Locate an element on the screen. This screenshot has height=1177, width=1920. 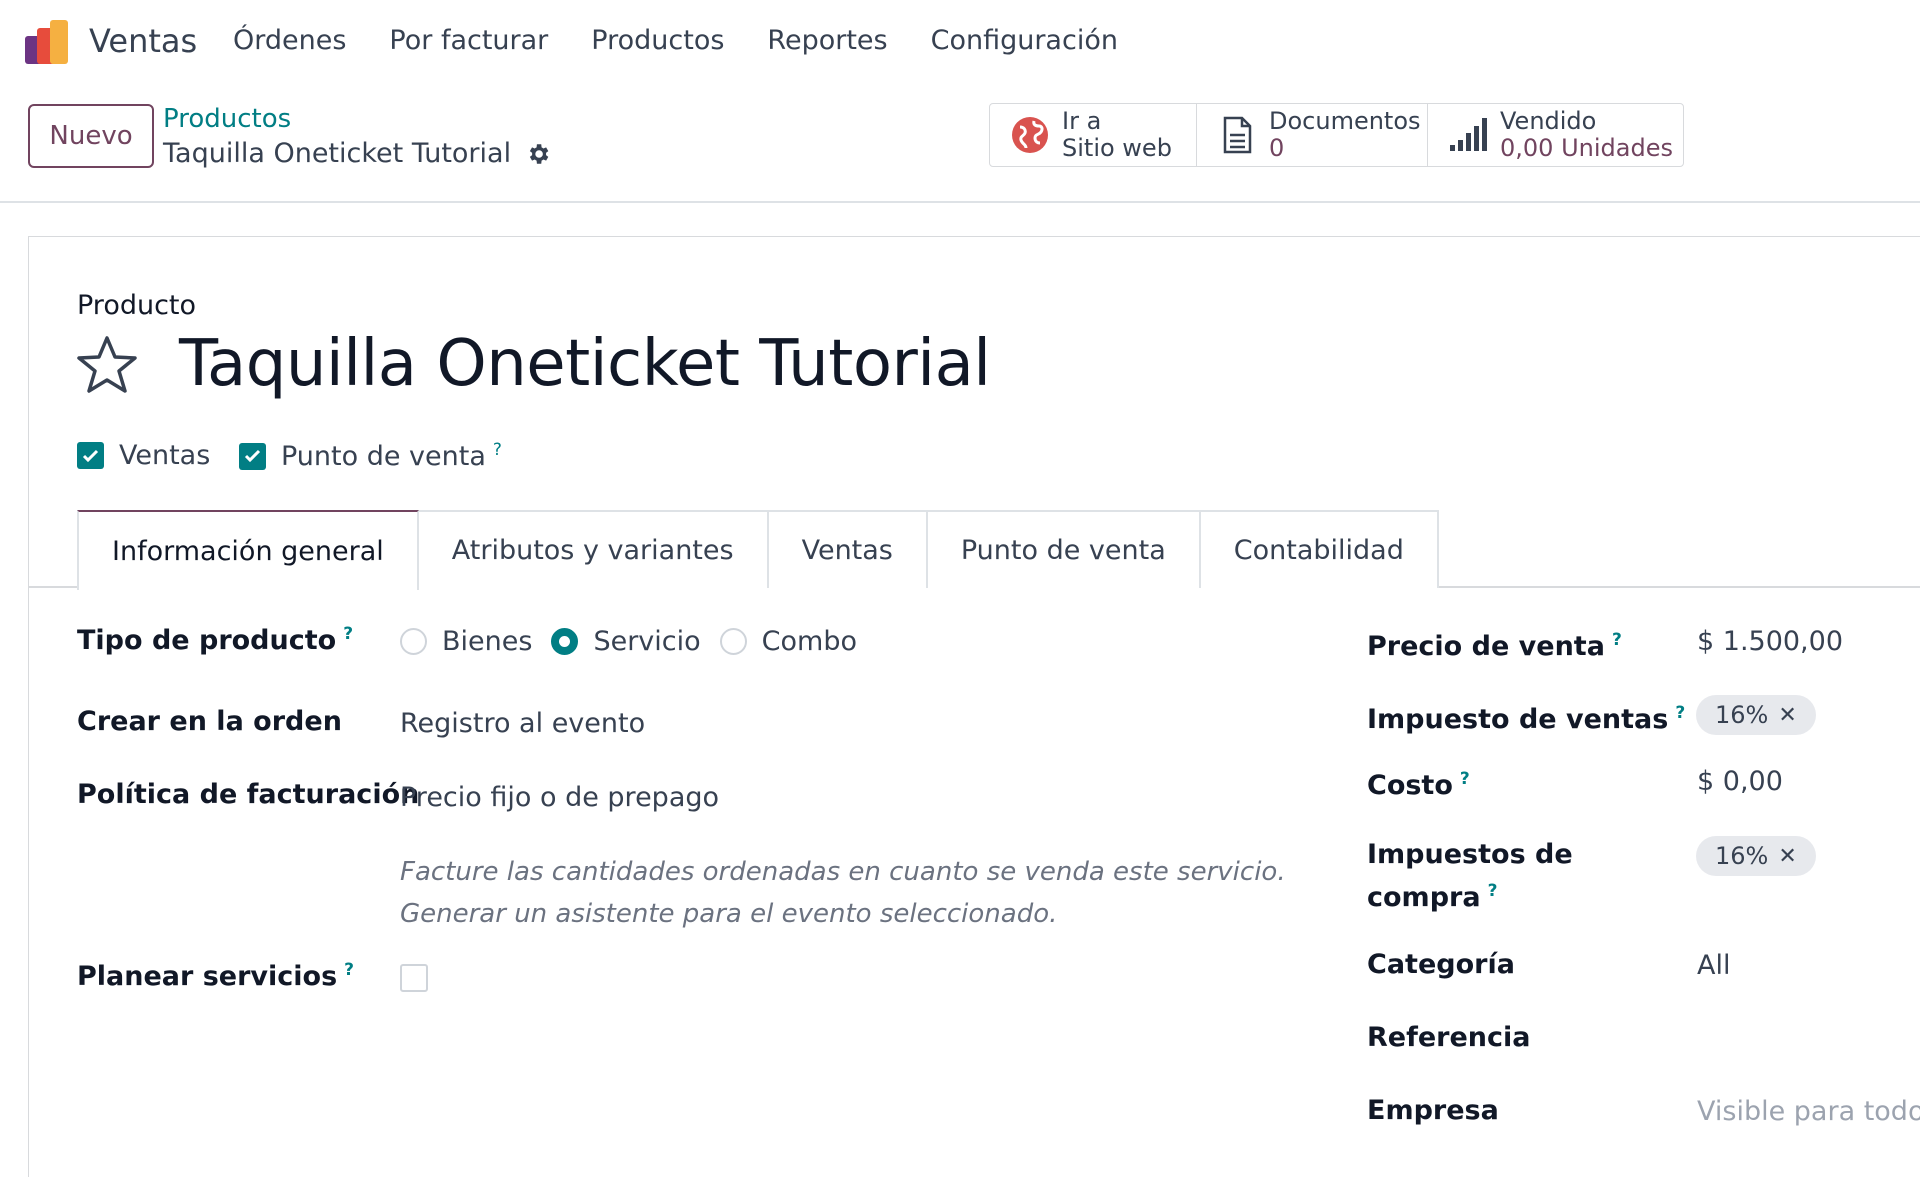
field-label-sales-tax: Impuesto de ventas? is located at coordinates (1526, 716).